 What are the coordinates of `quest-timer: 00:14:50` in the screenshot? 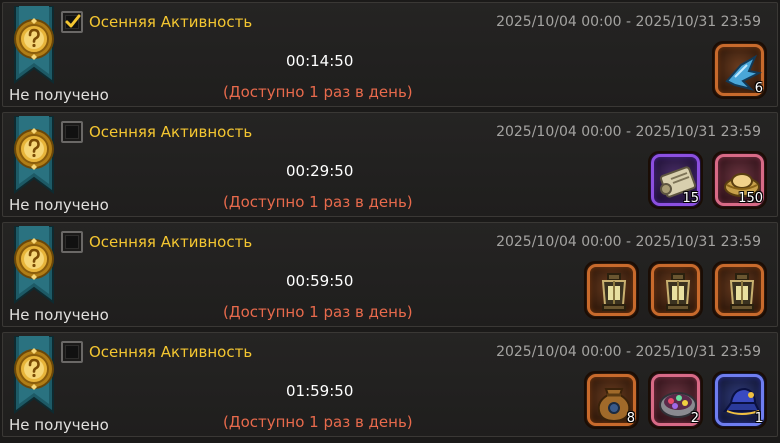 It's located at (320, 61).